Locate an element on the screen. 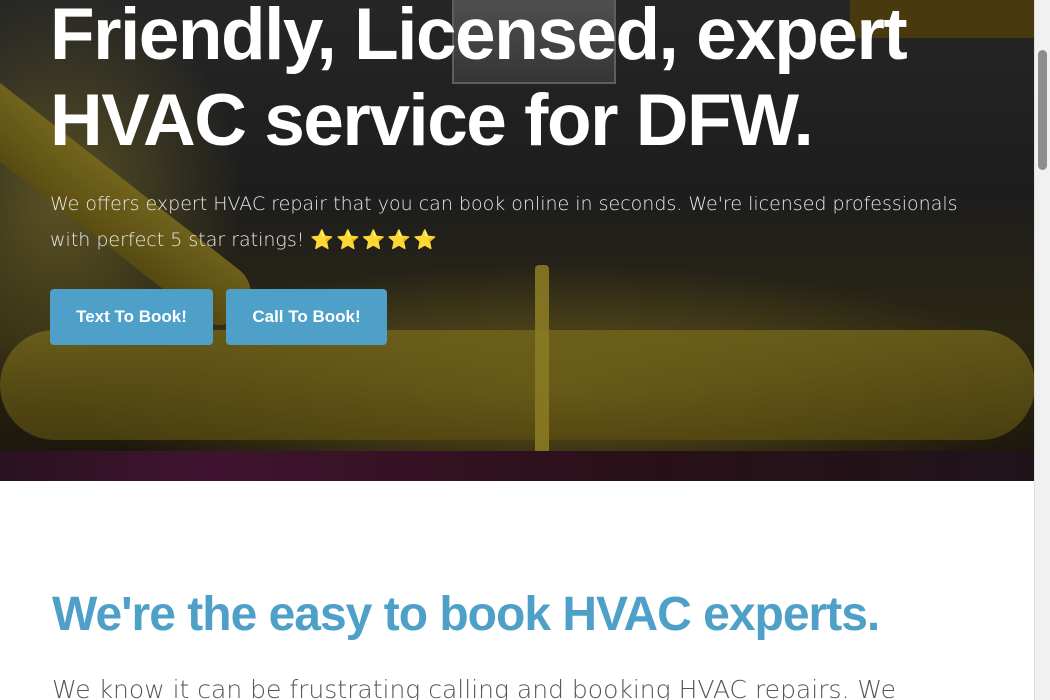 Image resolution: width=1050 pixels, height=700 pixels. section-title: We're the easy to book HVAC experts. is located at coordinates (466, 614).